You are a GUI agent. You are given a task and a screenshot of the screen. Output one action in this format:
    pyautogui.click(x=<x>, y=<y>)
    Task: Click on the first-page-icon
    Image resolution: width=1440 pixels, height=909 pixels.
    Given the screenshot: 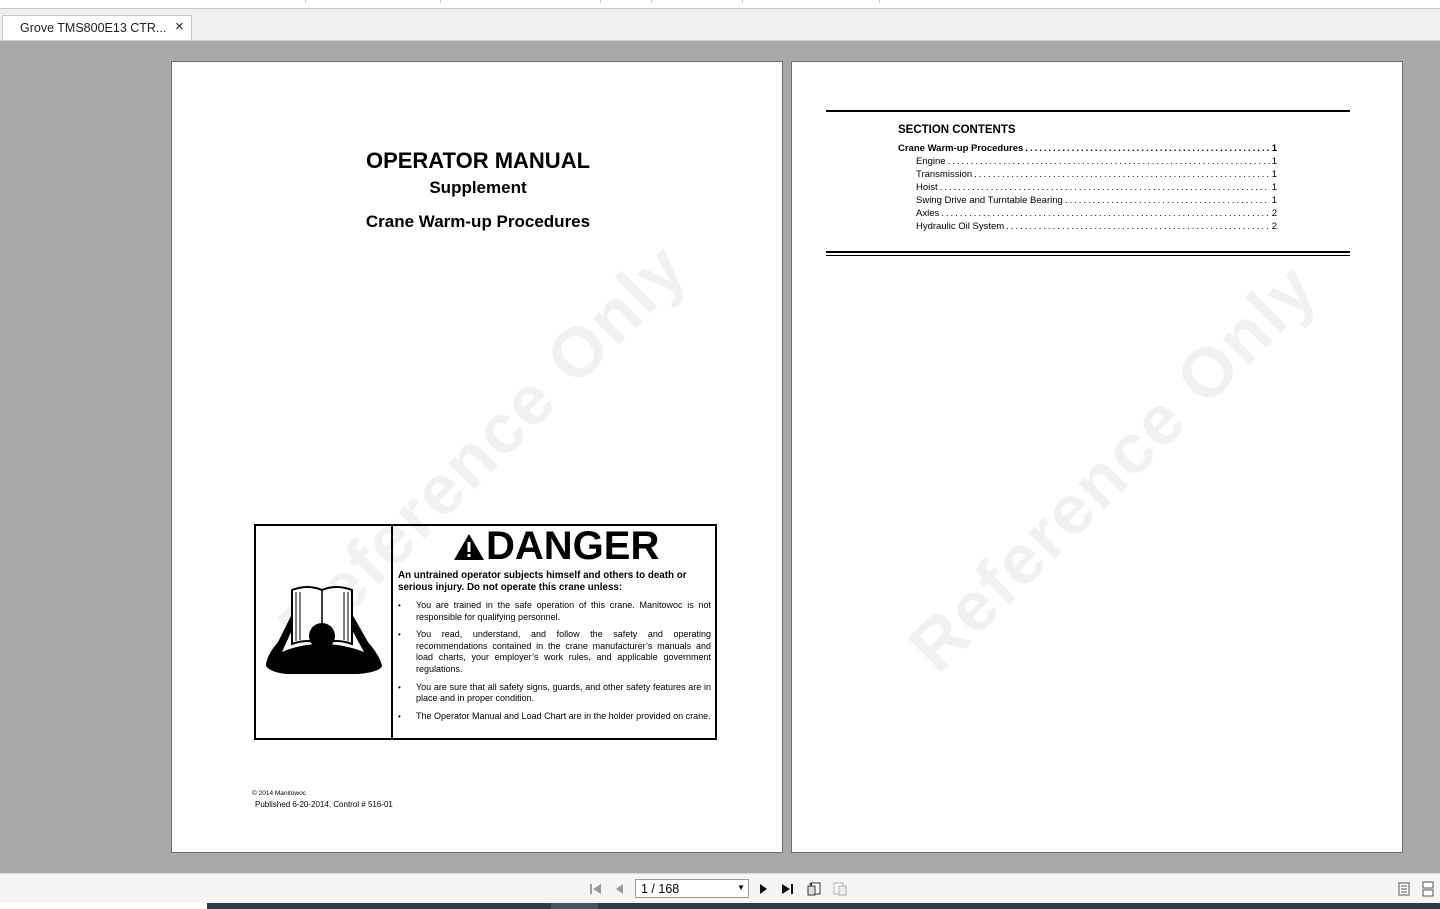 What is the action you would take?
    pyautogui.click(x=596, y=889)
    